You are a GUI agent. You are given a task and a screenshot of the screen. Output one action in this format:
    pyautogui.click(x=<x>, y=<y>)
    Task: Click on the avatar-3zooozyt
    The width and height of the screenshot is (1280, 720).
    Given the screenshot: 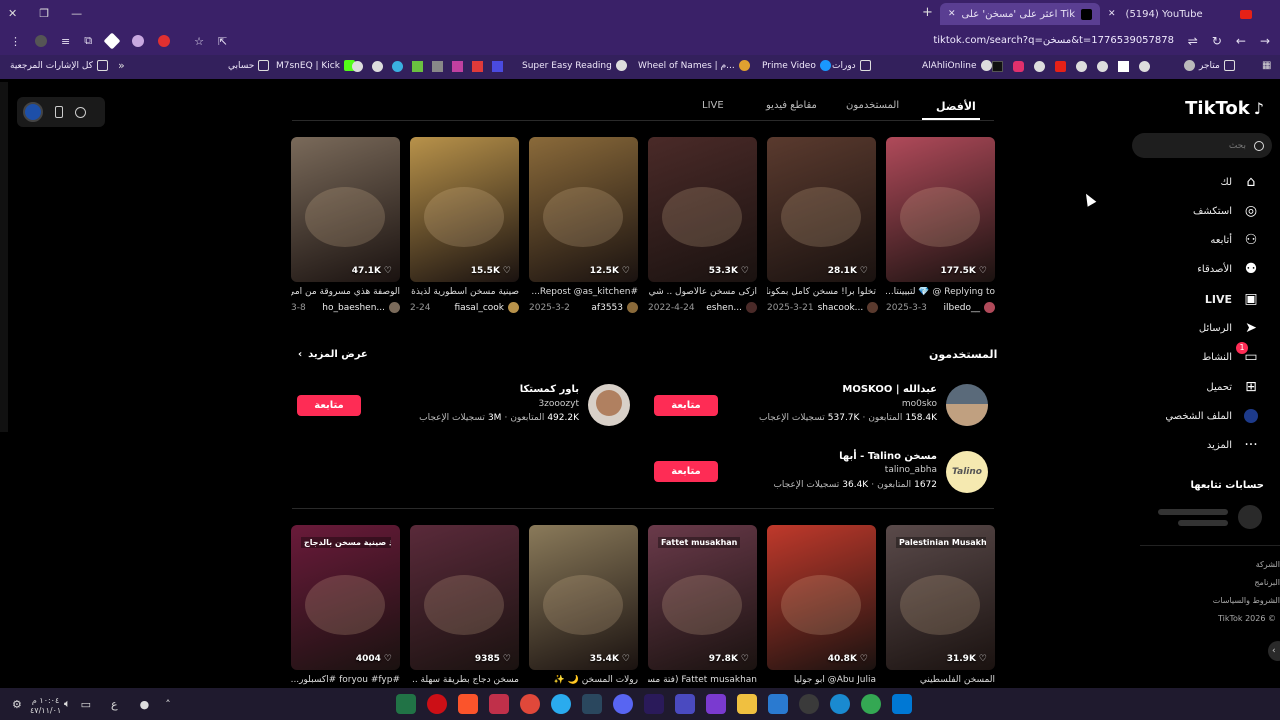 What is the action you would take?
    pyautogui.click(x=609, y=405)
    